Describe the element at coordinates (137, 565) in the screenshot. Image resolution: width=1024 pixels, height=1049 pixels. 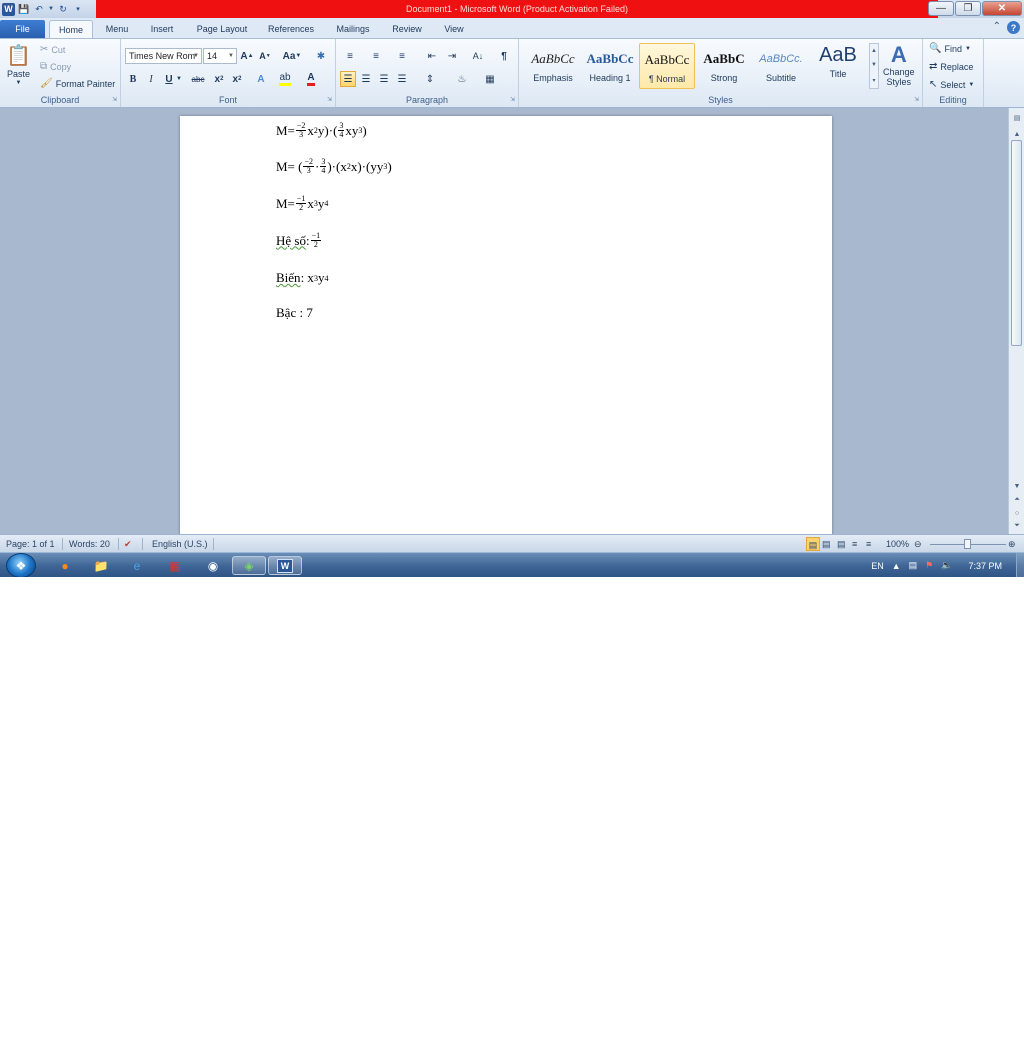
I see `internet-explorer-icon: e` at that location.